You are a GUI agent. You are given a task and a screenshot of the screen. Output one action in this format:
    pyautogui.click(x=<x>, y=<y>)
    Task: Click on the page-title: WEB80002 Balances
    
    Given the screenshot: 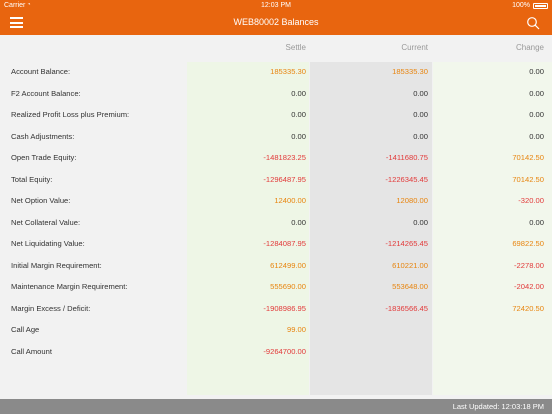 What is the action you would take?
    pyautogui.click(x=276, y=22)
    